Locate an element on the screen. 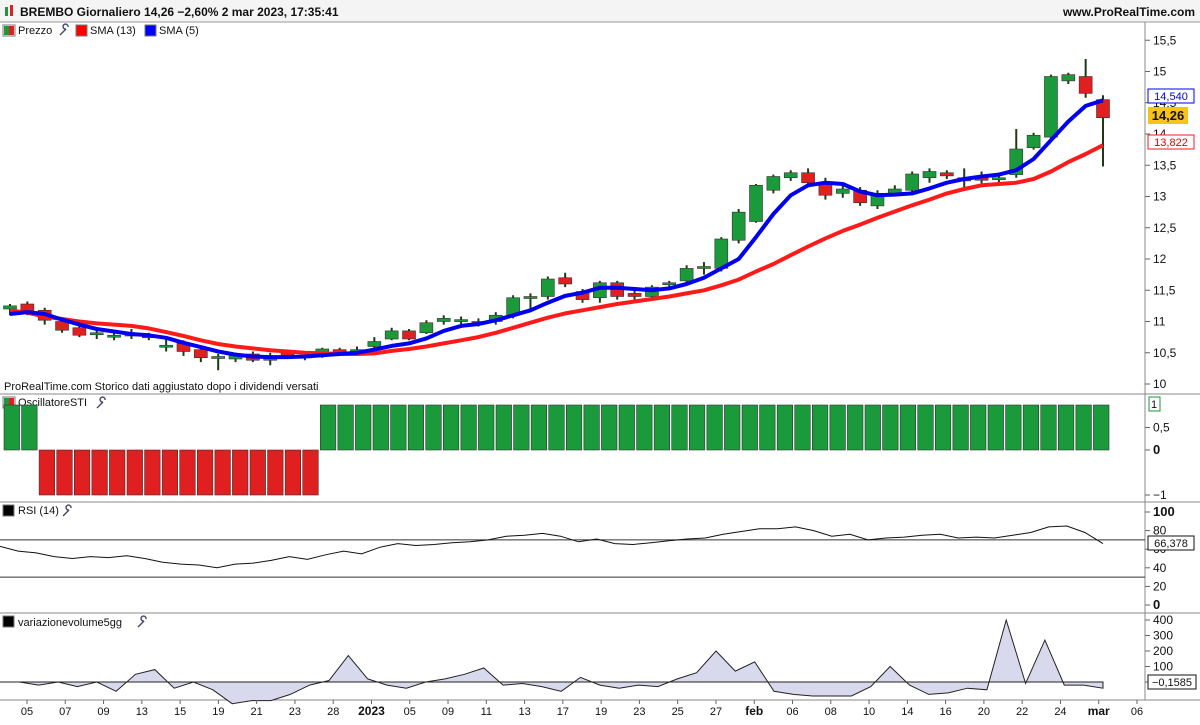  sti-histogram is located at coordinates (556, 450).